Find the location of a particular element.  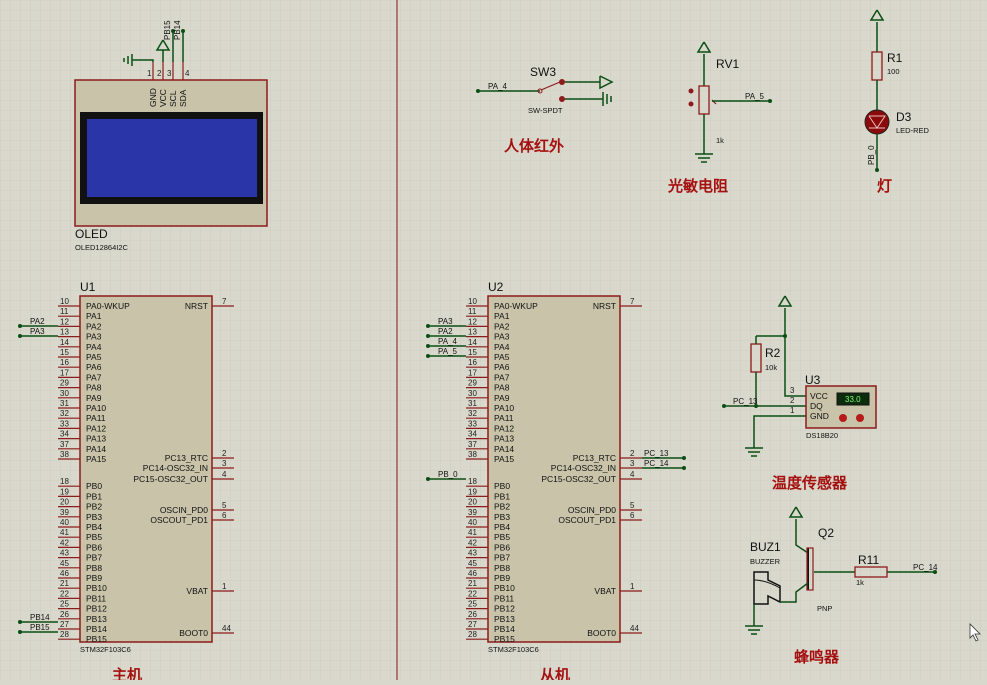

oled-screen is located at coordinates (172, 158).